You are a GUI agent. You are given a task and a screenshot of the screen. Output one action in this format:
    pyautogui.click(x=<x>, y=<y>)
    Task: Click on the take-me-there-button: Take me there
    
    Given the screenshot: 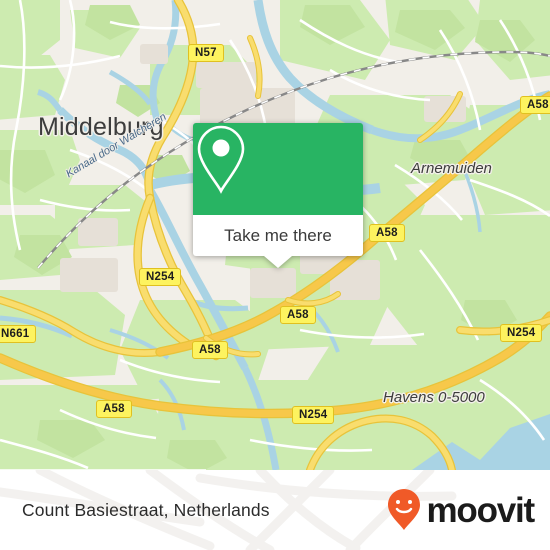 What is the action you would take?
    pyautogui.click(x=278, y=235)
    